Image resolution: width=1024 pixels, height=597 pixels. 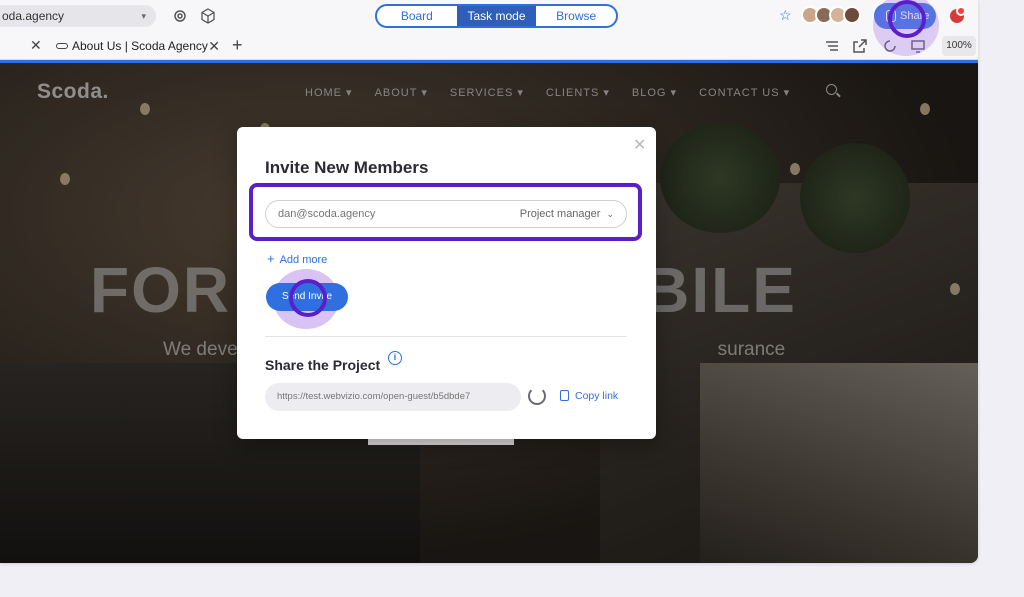 What do you see at coordinates (597, 396) in the screenshot?
I see `copy-link-label: Copy link` at bounding box center [597, 396].